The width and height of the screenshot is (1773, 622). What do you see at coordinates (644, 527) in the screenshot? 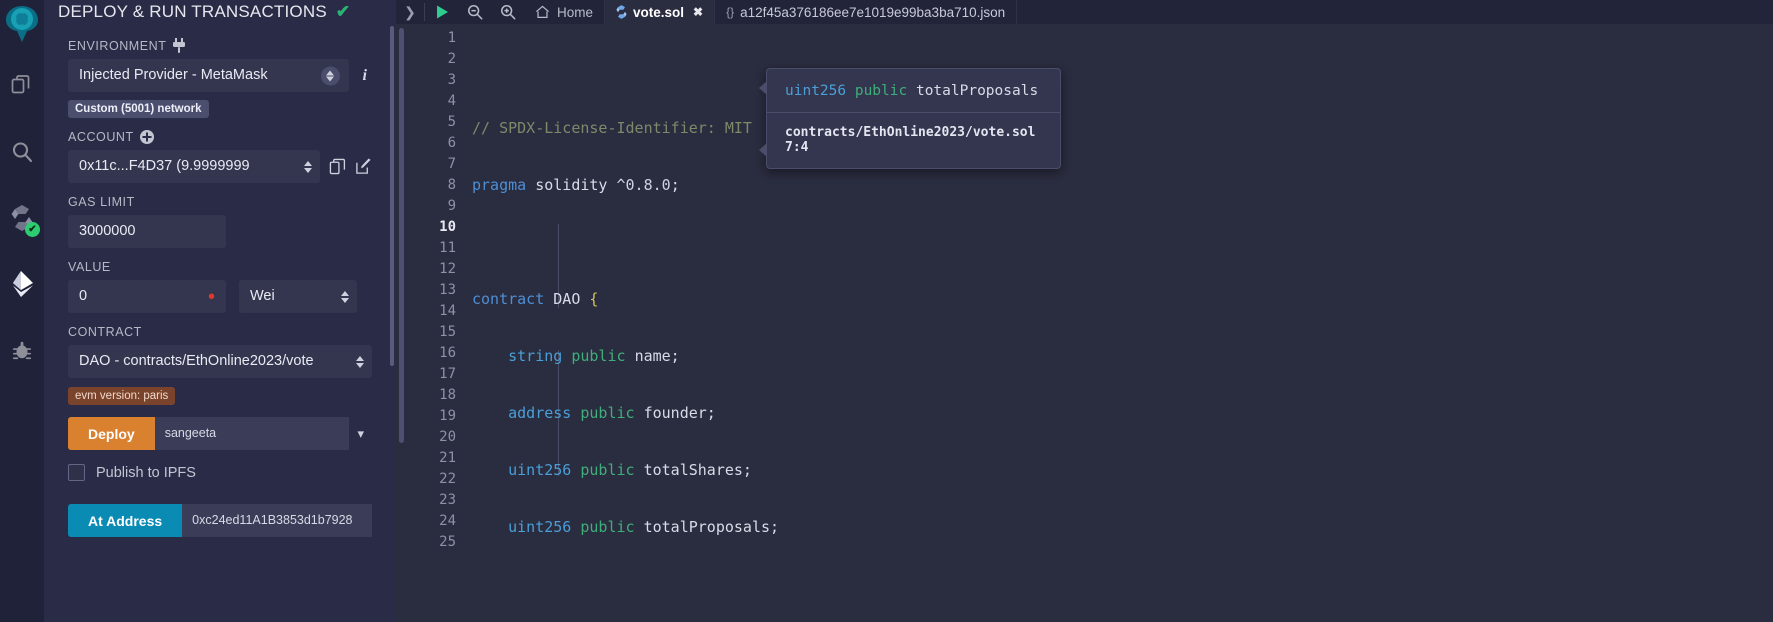
I see `code-line: uint256 public totalProposals;` at bounding box center [644, 527].